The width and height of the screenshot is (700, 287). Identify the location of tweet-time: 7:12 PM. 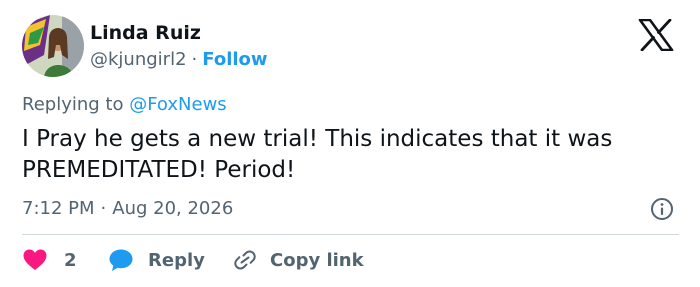
(58, 208).